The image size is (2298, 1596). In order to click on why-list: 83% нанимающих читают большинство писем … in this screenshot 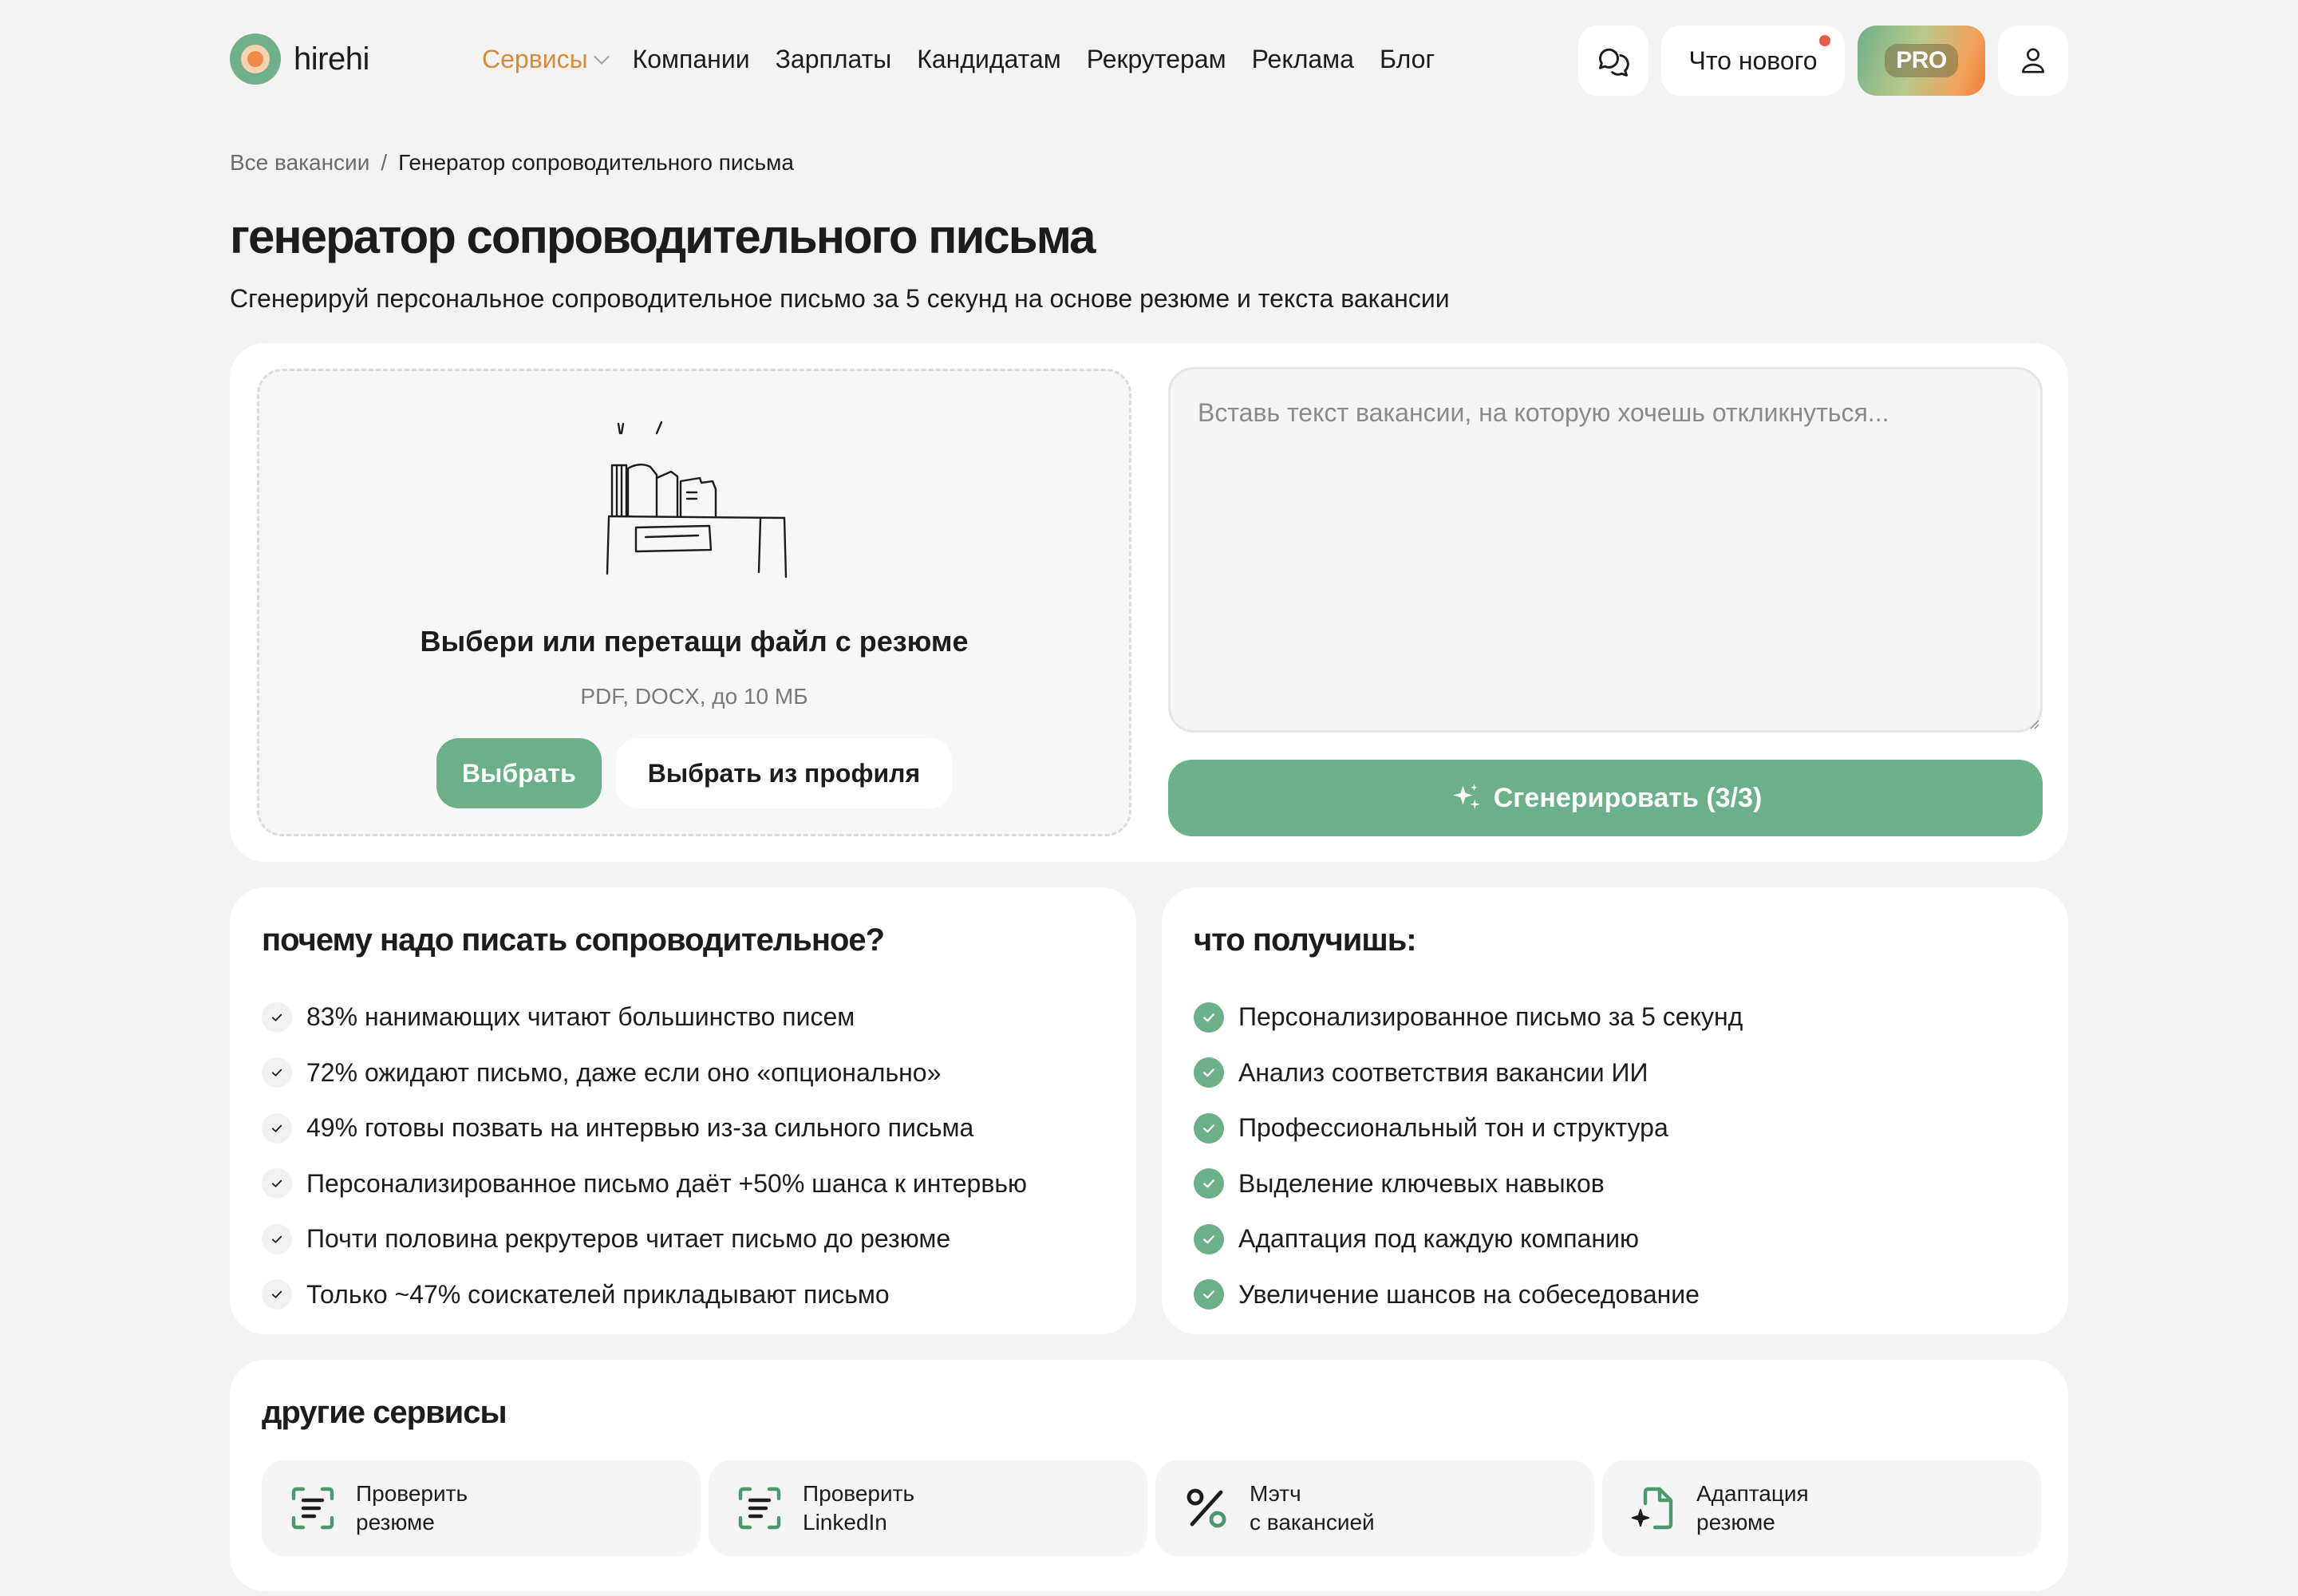, I will do `click(645, 1156)`.